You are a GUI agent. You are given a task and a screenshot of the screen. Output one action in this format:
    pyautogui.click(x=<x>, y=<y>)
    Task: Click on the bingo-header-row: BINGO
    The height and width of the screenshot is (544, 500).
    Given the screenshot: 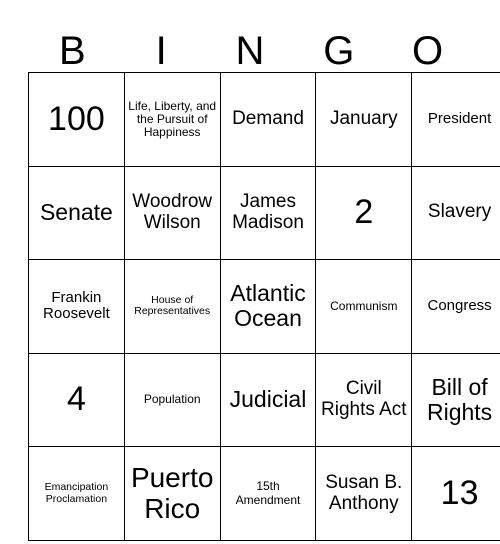 What is the action you would take?
    pyautogui.click(x=250, y=41)
    